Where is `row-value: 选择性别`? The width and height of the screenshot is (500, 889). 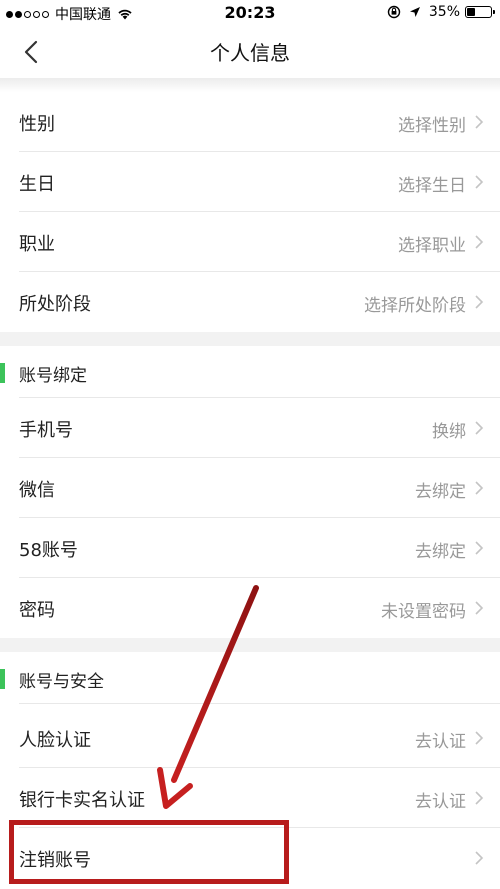 row-value: 选择性别 is located at coordinates (432, 126).